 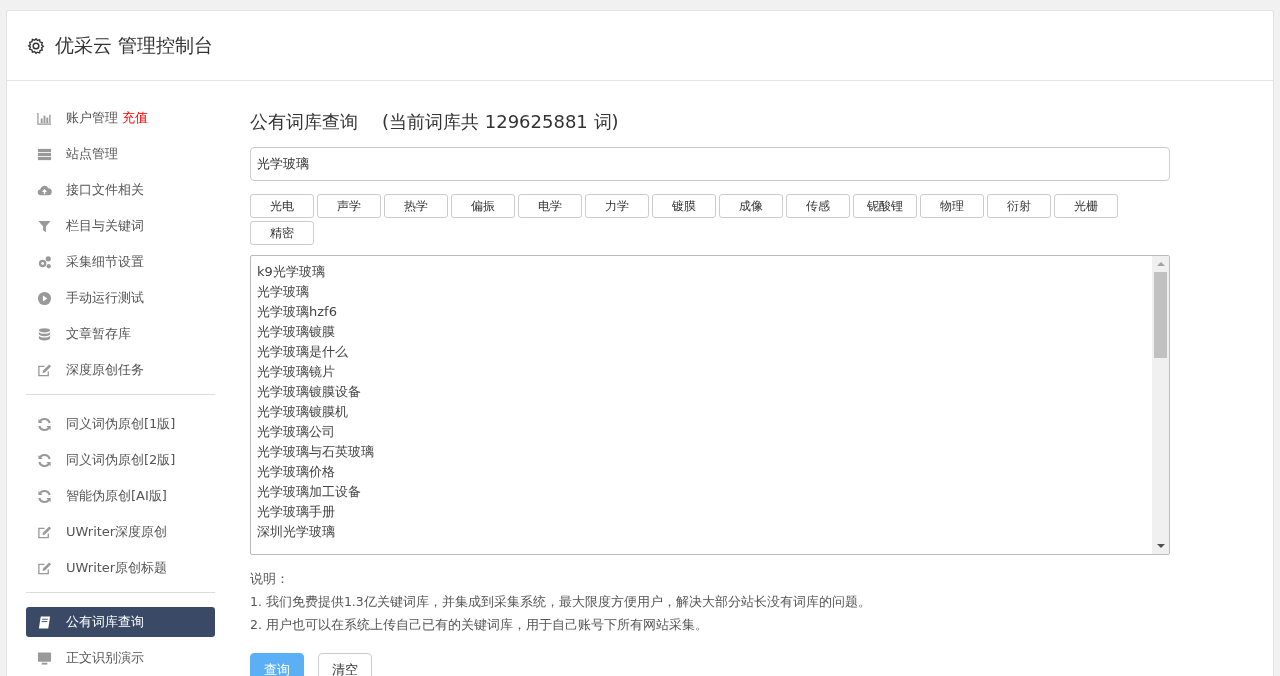 I want to click on sidebar-item-label: 公有词库查询, so click(x=105, y=622).